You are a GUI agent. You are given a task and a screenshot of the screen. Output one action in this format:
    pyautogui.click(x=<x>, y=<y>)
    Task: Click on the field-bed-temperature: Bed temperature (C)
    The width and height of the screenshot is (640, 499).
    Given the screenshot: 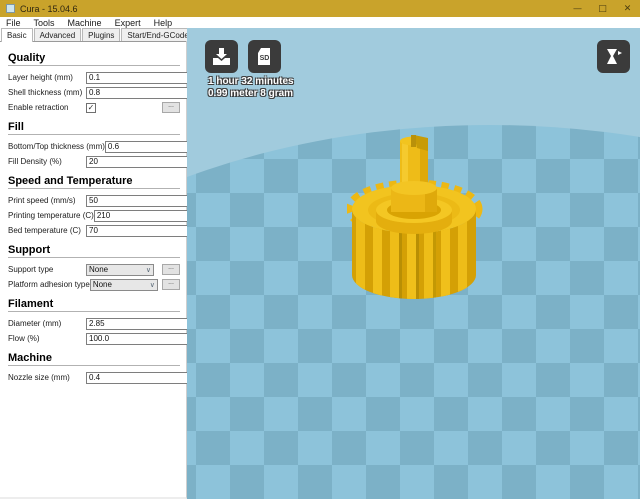 What is the action you would take?
    pyautogui.click(x=105, y=230)
    